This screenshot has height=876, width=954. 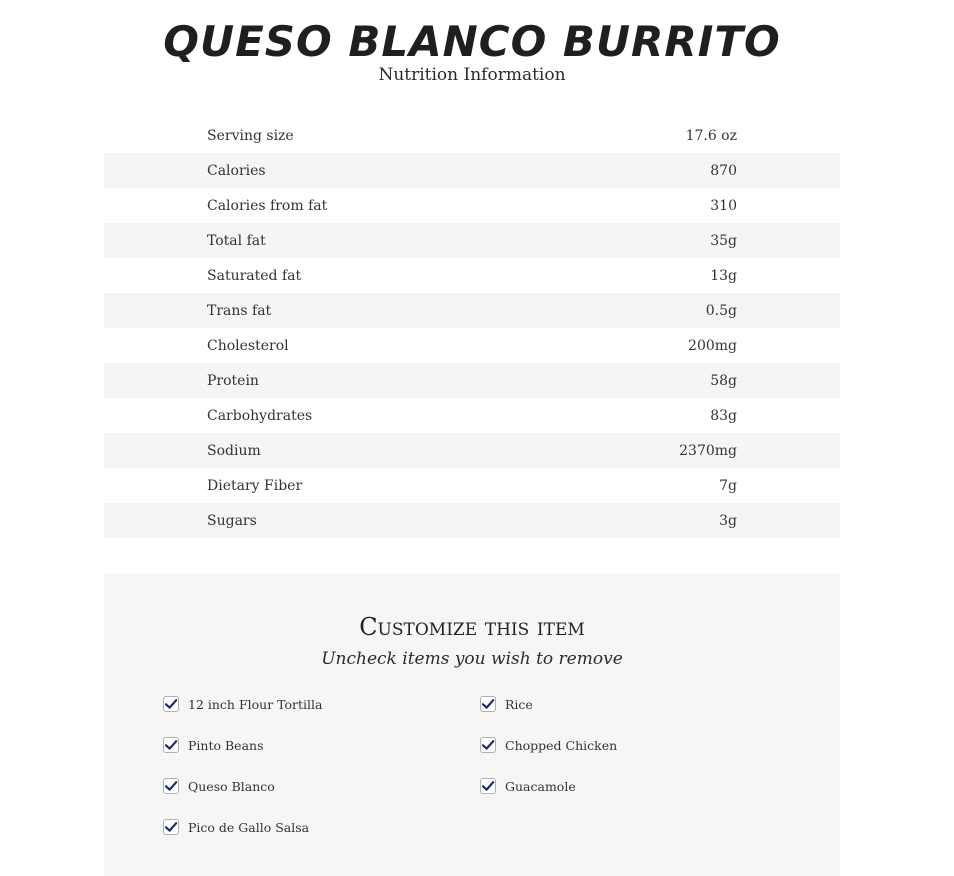 I want to click on ingredient-label: Queso Blanco, so click(x=231, y=786).